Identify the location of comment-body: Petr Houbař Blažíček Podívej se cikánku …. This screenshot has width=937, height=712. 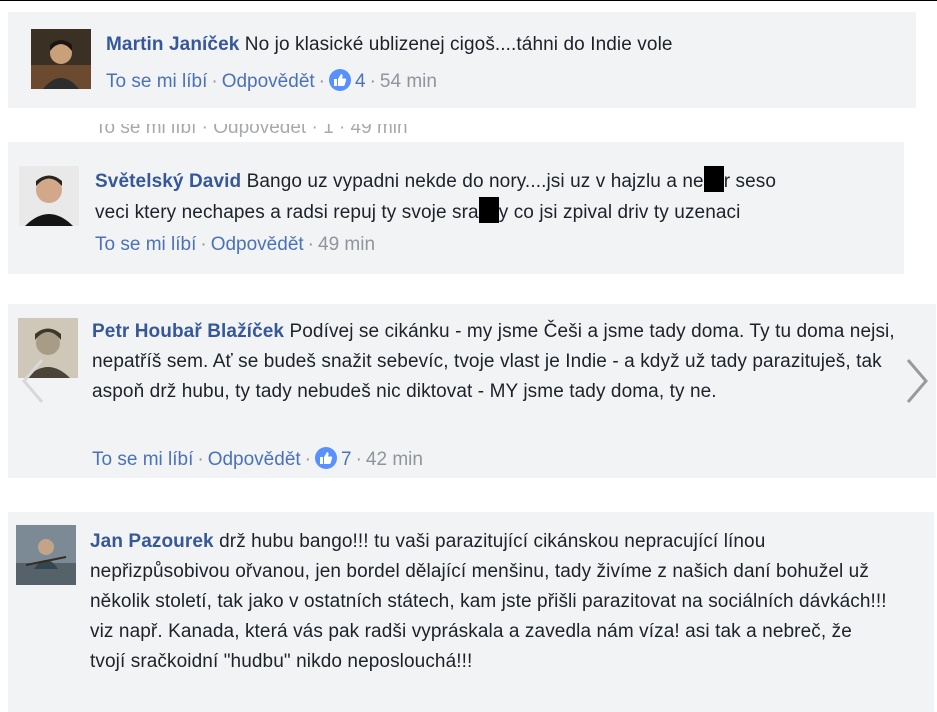
(502, 362).